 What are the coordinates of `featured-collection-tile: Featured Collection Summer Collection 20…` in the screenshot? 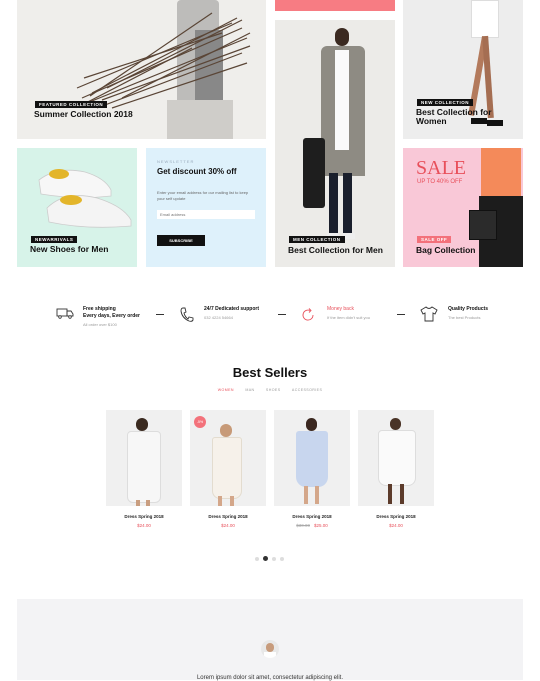 It's located at (141, 69).